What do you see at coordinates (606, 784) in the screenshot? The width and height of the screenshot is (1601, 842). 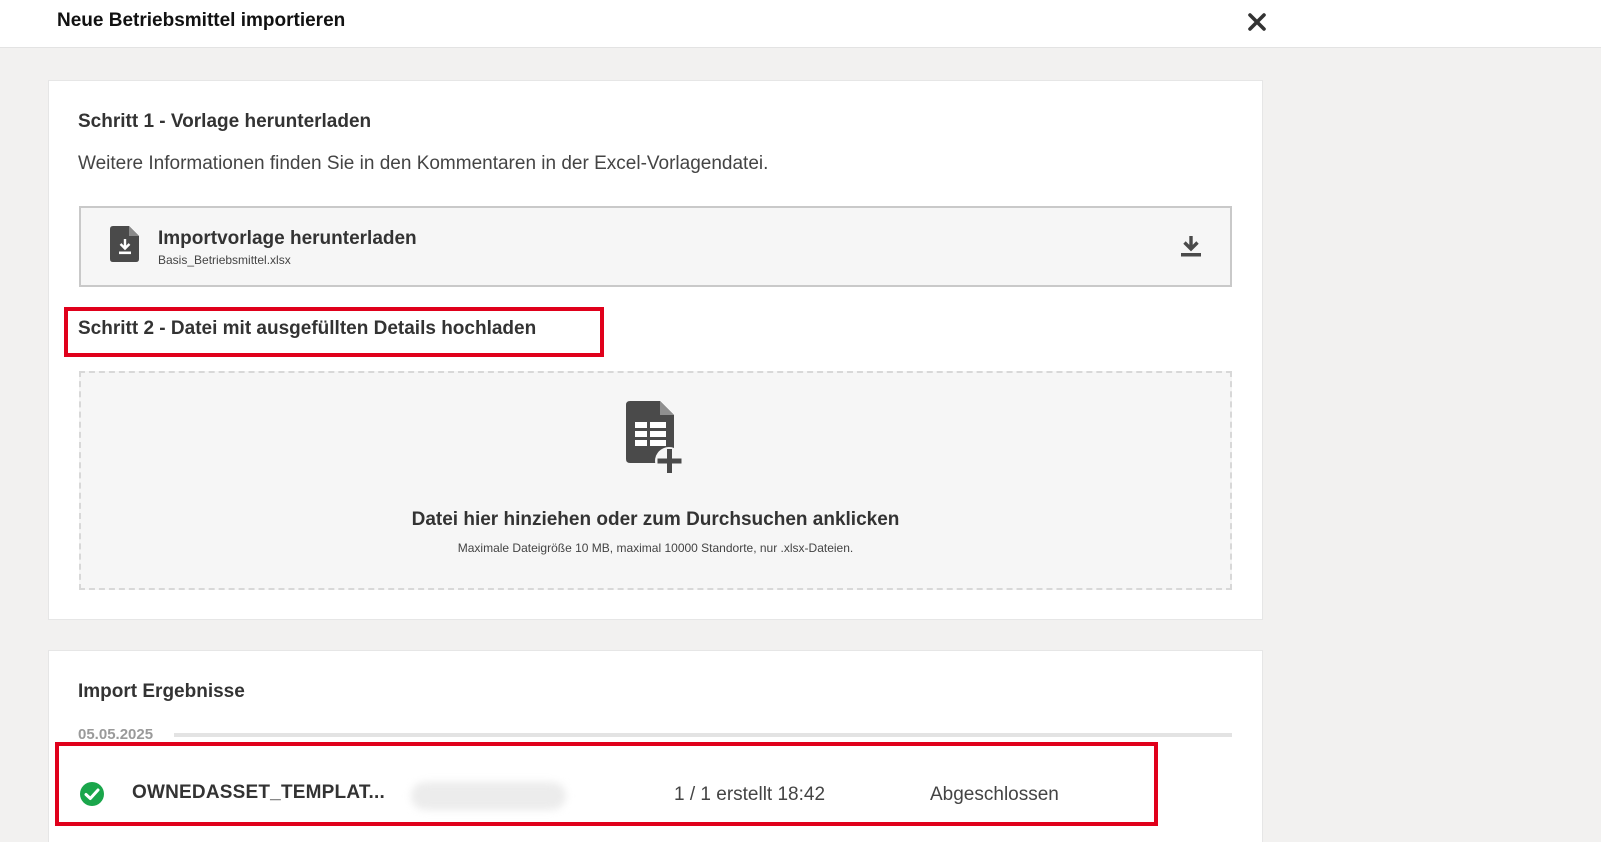 I see `highlight-result-row` at bounding box center [606, 784].